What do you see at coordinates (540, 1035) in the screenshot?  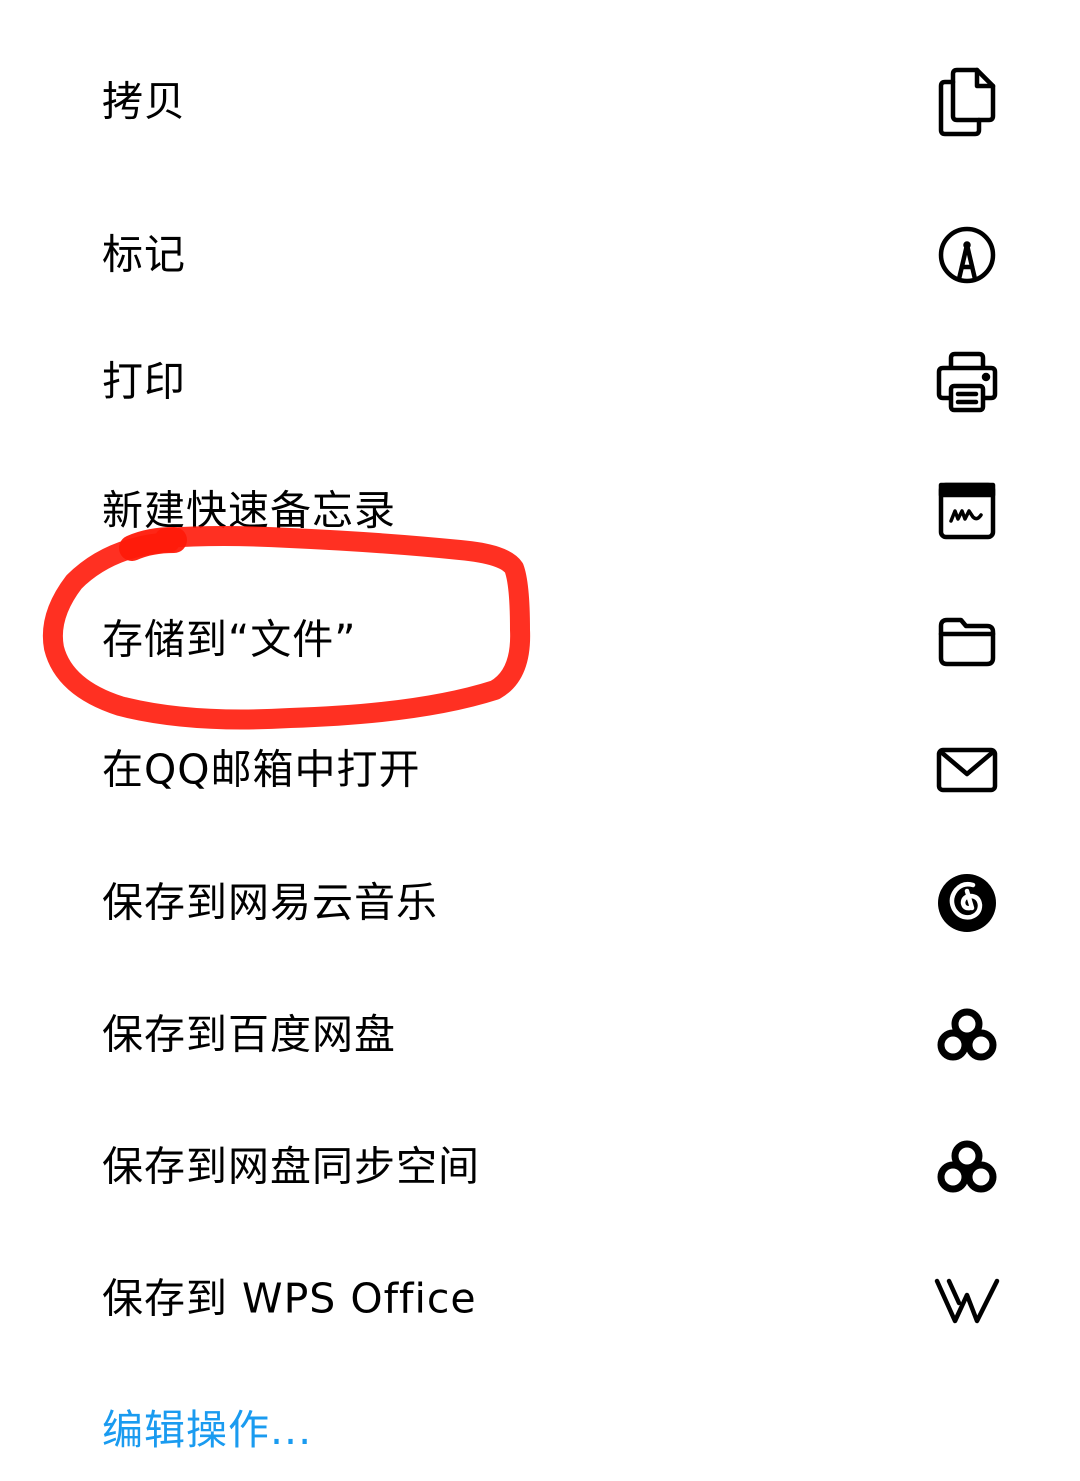 I see `action-save-to-baidu-netdisk: 保存到百度网盘` at bounding box center [540, 1035].